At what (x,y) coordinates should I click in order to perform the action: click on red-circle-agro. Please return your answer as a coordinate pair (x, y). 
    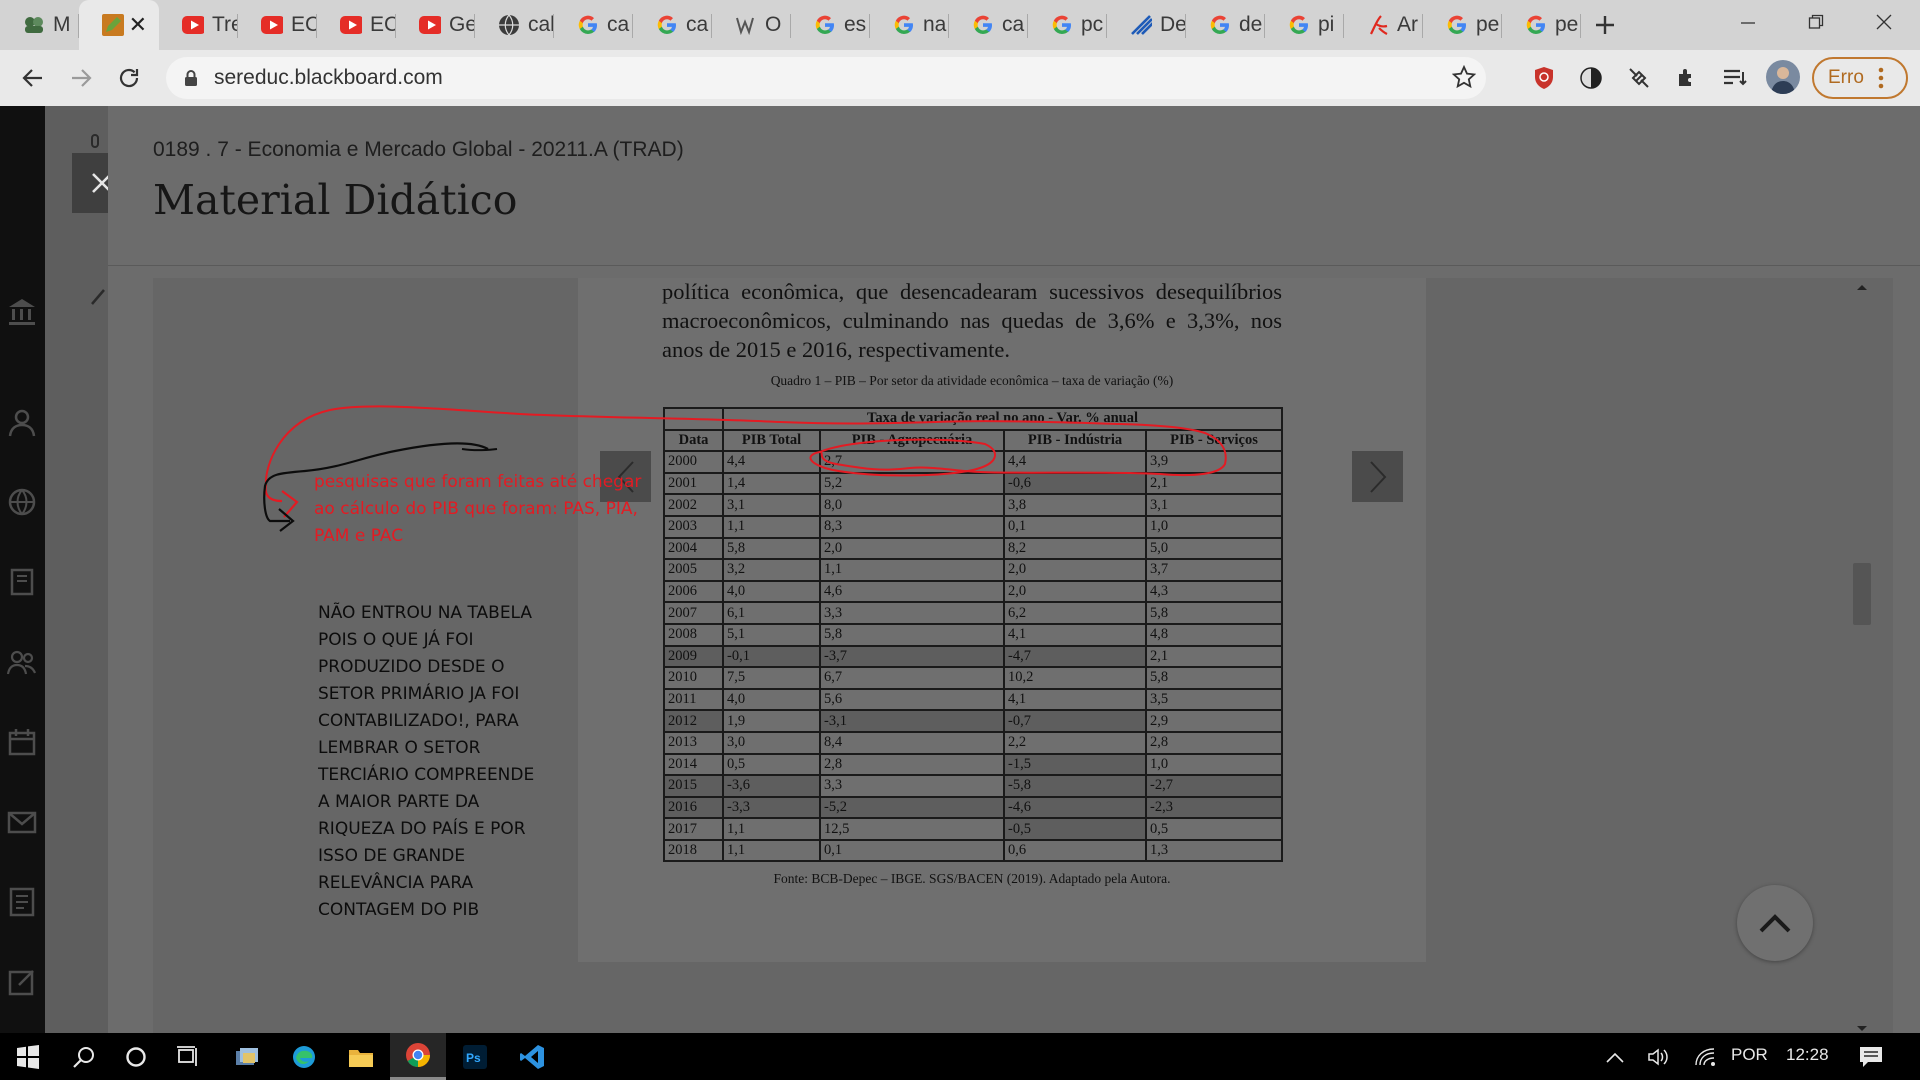
    Looking at the image, I should click on (902, 457).